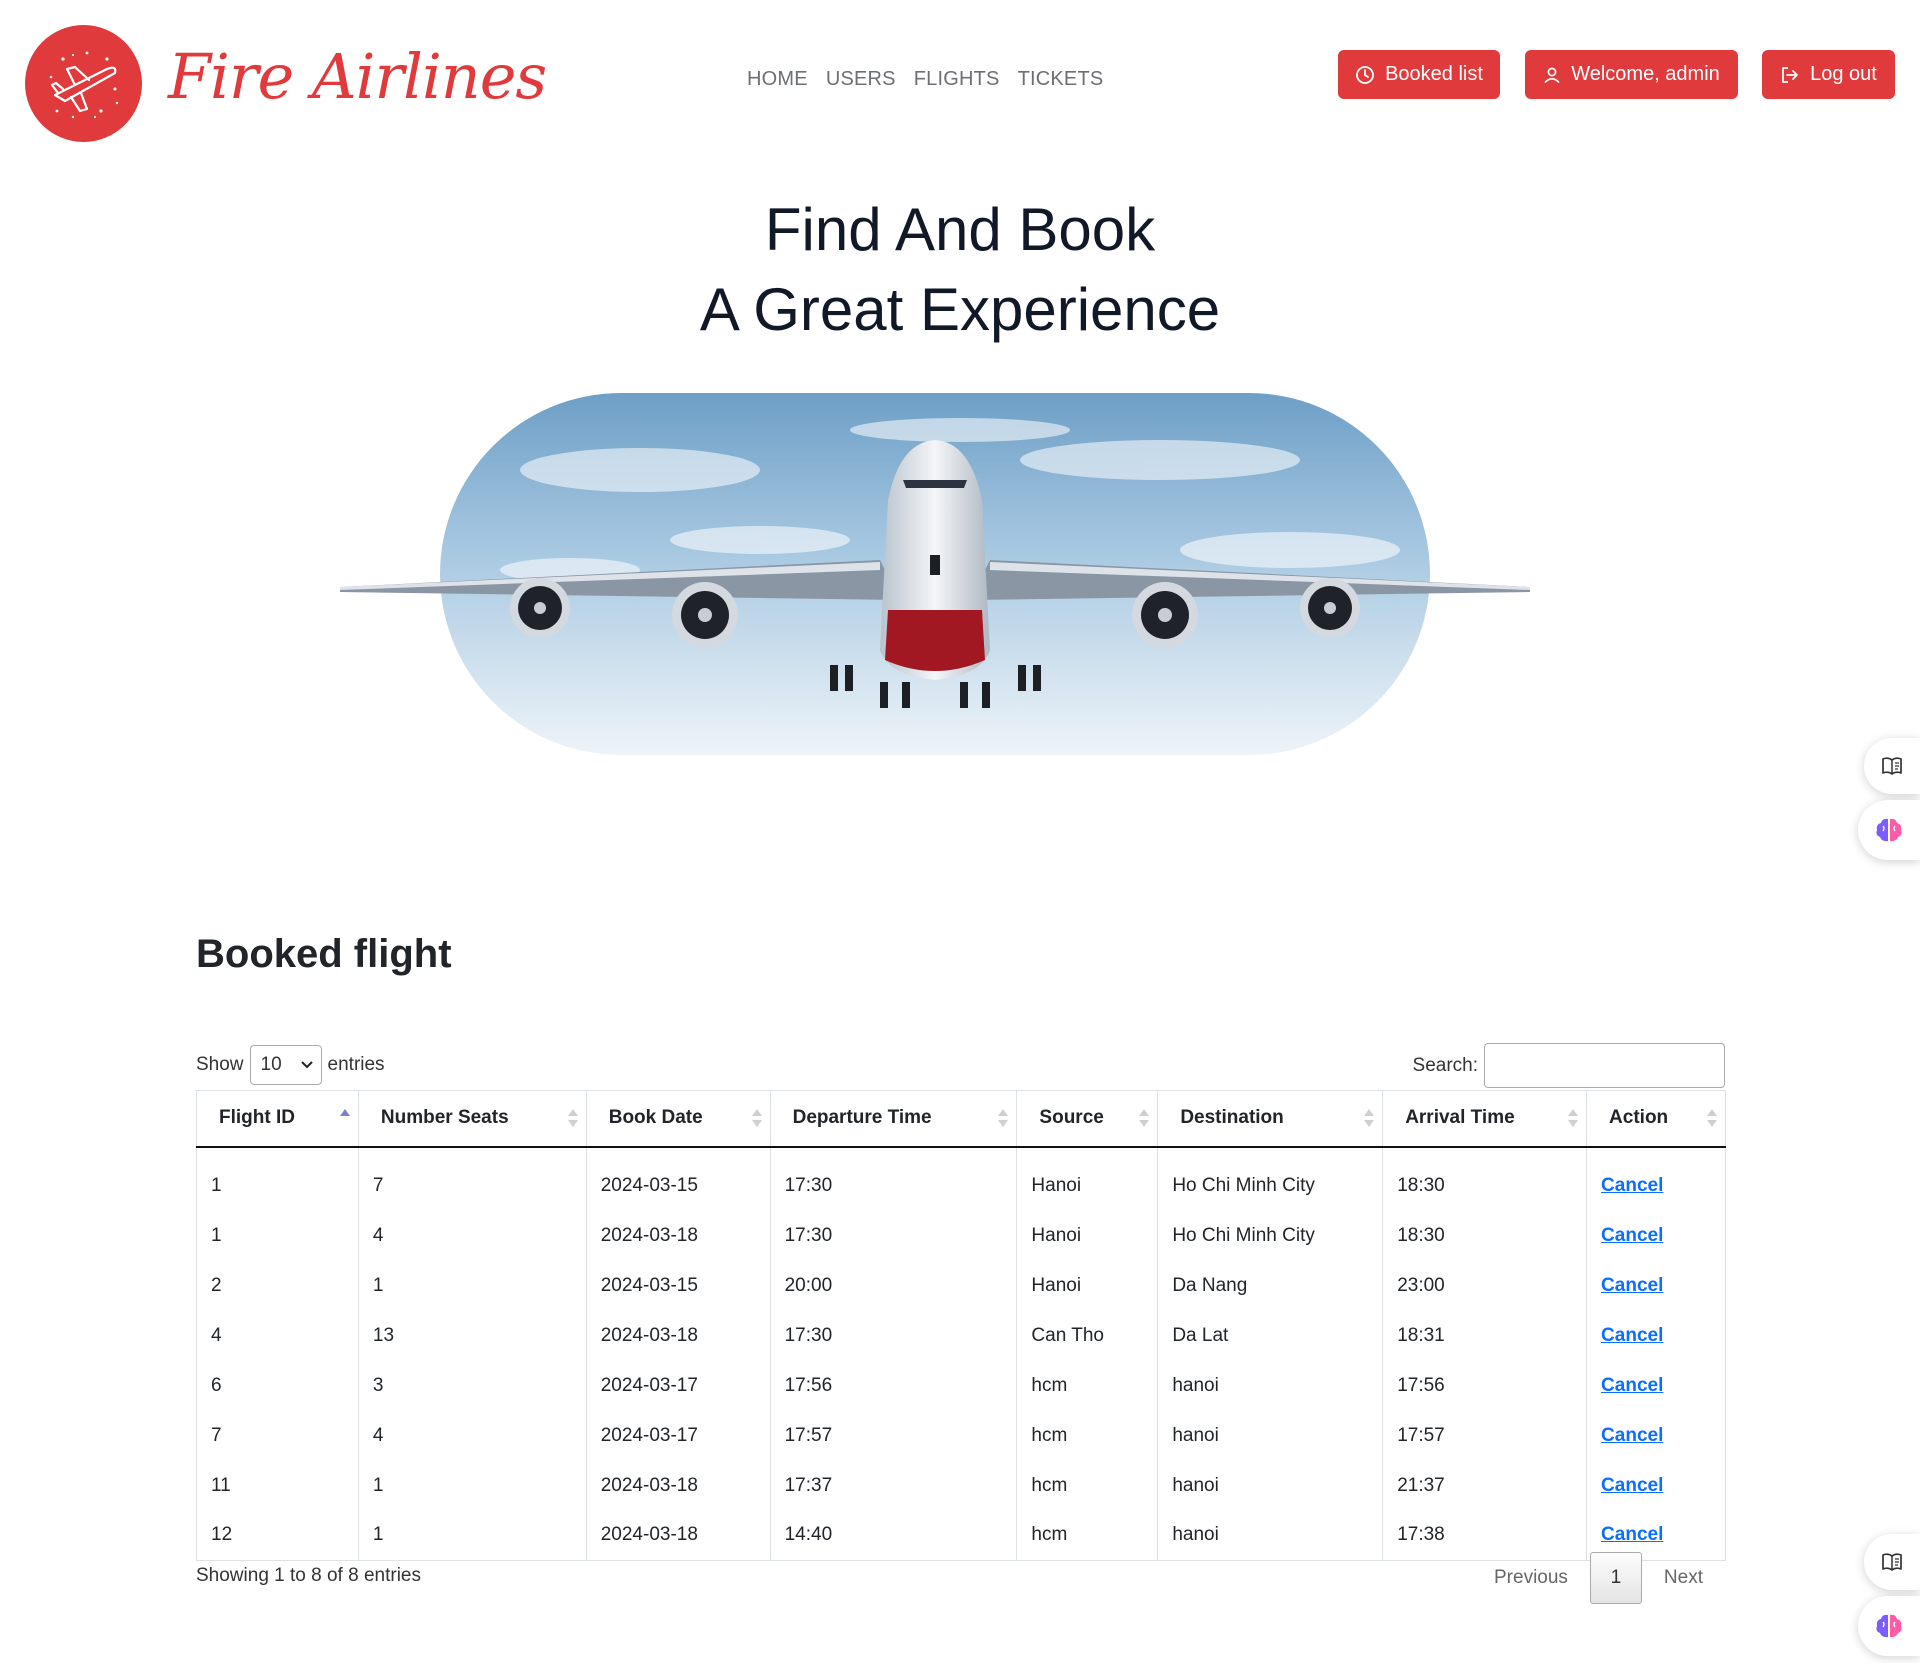 This screenshot has height=1663, width=1920. Describe the element at coordinates (957, 79) in the screenshot. I see `nav-flights: FLIGHTS` at that location.